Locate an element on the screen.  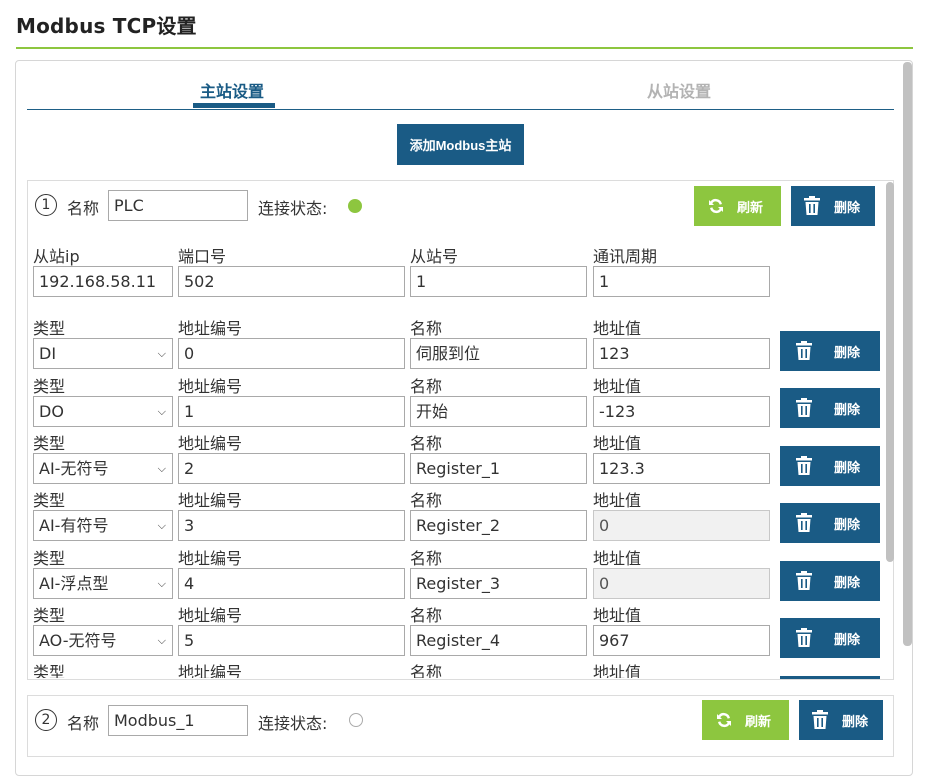
register-type-select: AO-无符号 ⌵ is located at coordinates (103, 640).